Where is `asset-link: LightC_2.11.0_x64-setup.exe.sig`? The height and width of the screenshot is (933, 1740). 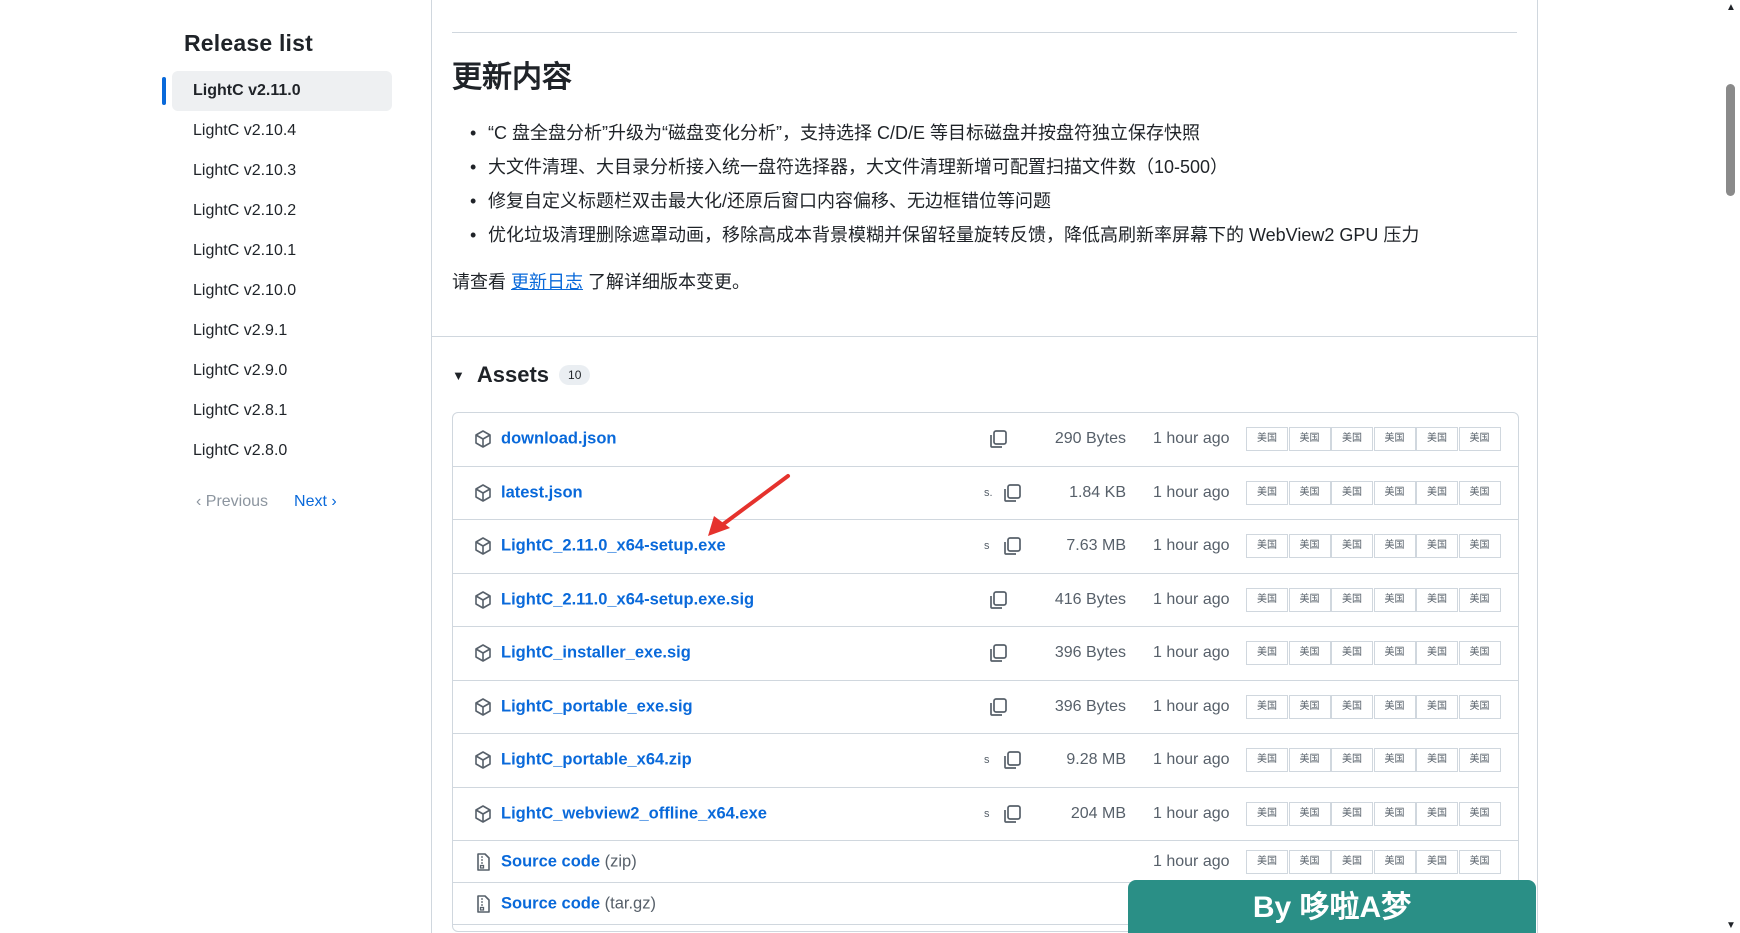
asset-link: LightC_2.11.0_x64-setup.exe.sig is located at coordinates (627, 599).